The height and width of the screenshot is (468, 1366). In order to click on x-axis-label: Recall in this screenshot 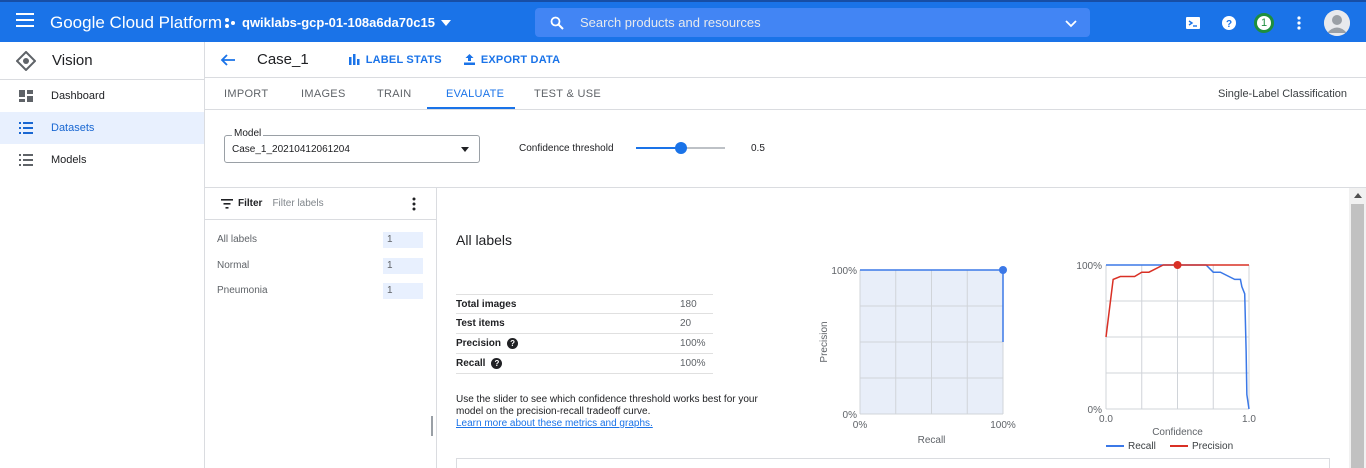, I will do `click(932, 440)`.